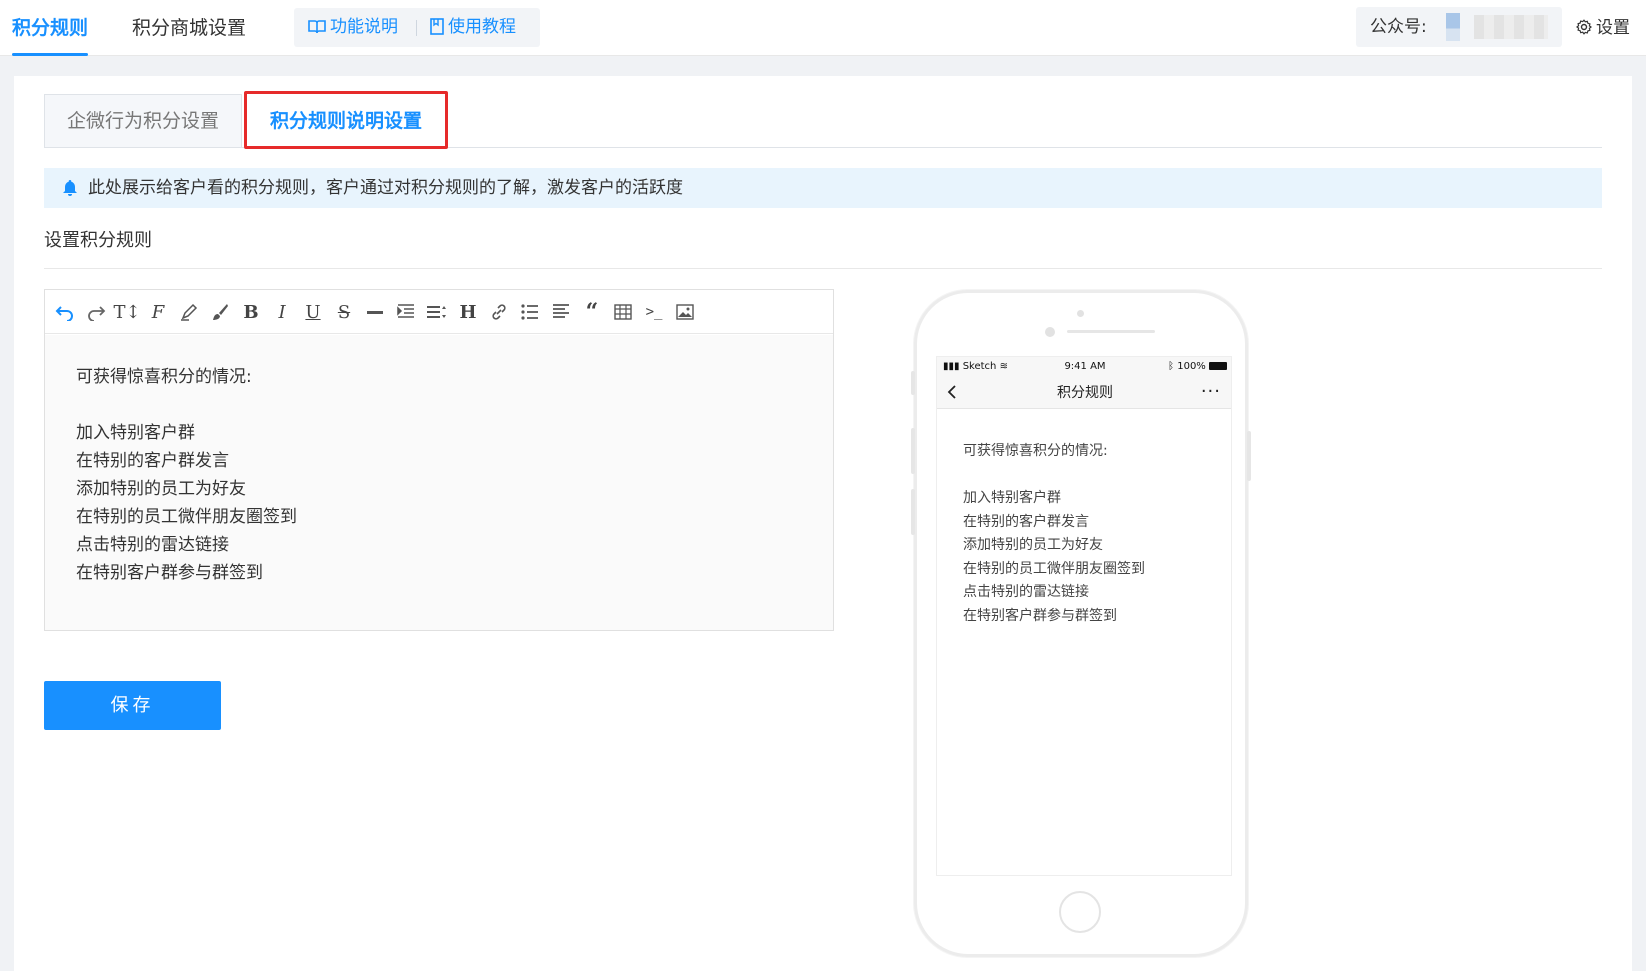  I want to click on gear-icon, so click(1584, 27).